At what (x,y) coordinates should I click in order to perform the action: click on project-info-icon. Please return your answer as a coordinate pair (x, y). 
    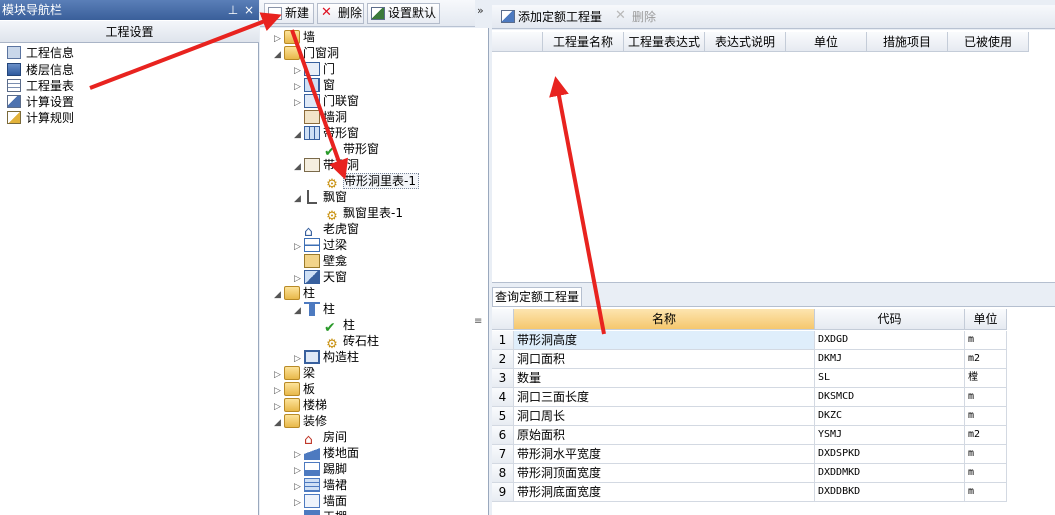
    Looking at the image, I should click on (14, 52).